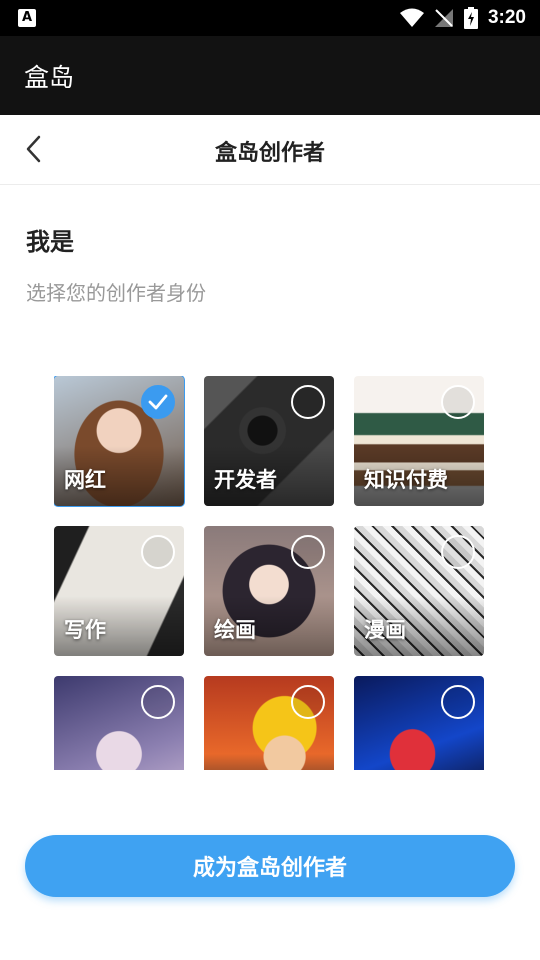  What do you see at coordinates (419, 441) in the screenshot?
I see `category-tile-knowledge-paid: 知识付费` at bounding box center [419, 441].